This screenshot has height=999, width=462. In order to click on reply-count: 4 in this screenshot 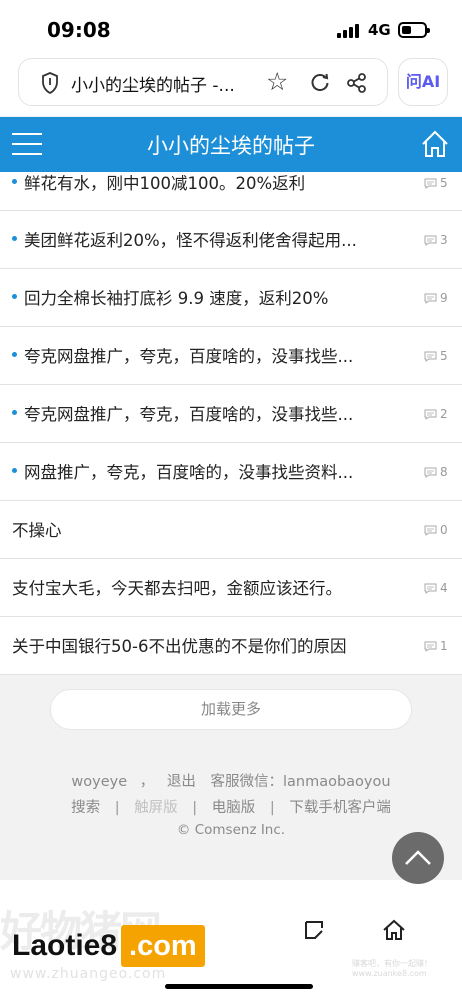, I will do `click(436, 588)`.